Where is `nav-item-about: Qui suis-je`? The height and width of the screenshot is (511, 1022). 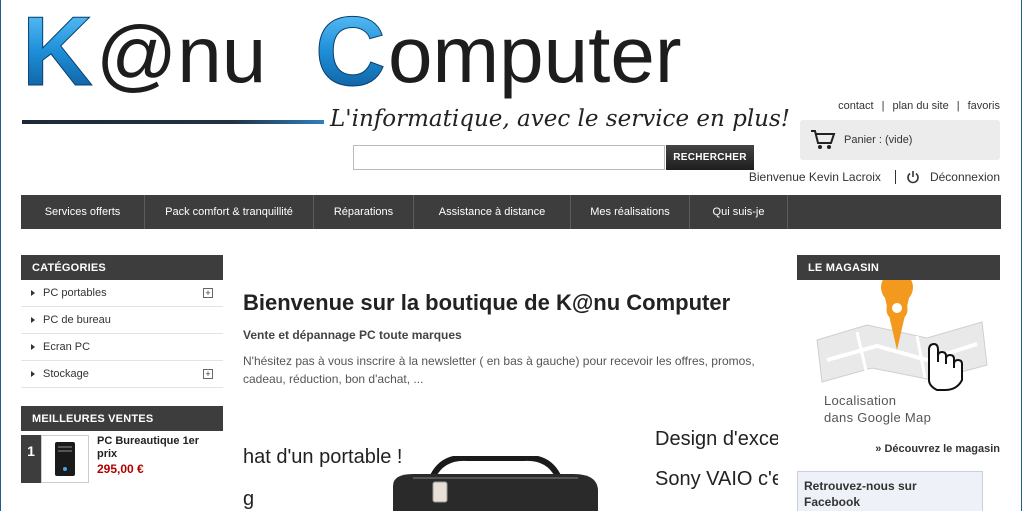 nav-item-about: Qui suis-je is located at coordinates (739, 212).